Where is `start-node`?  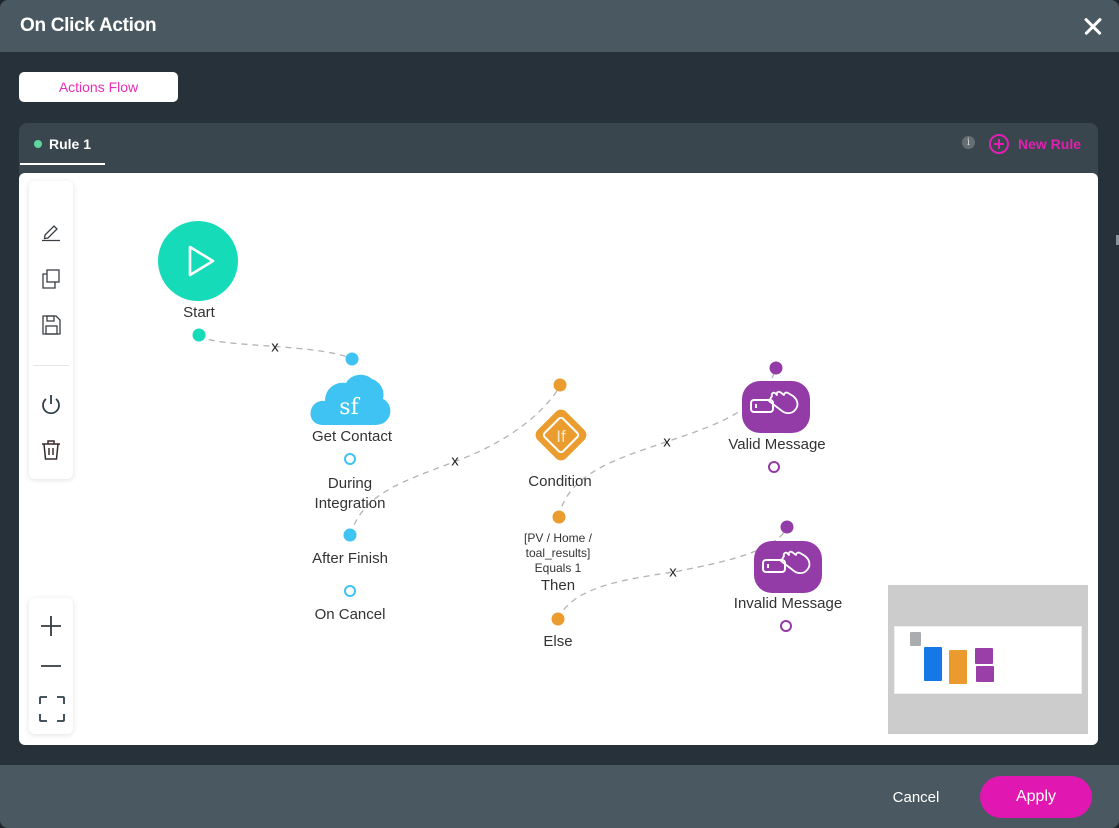
start-node is located at coordinates (198, 261).